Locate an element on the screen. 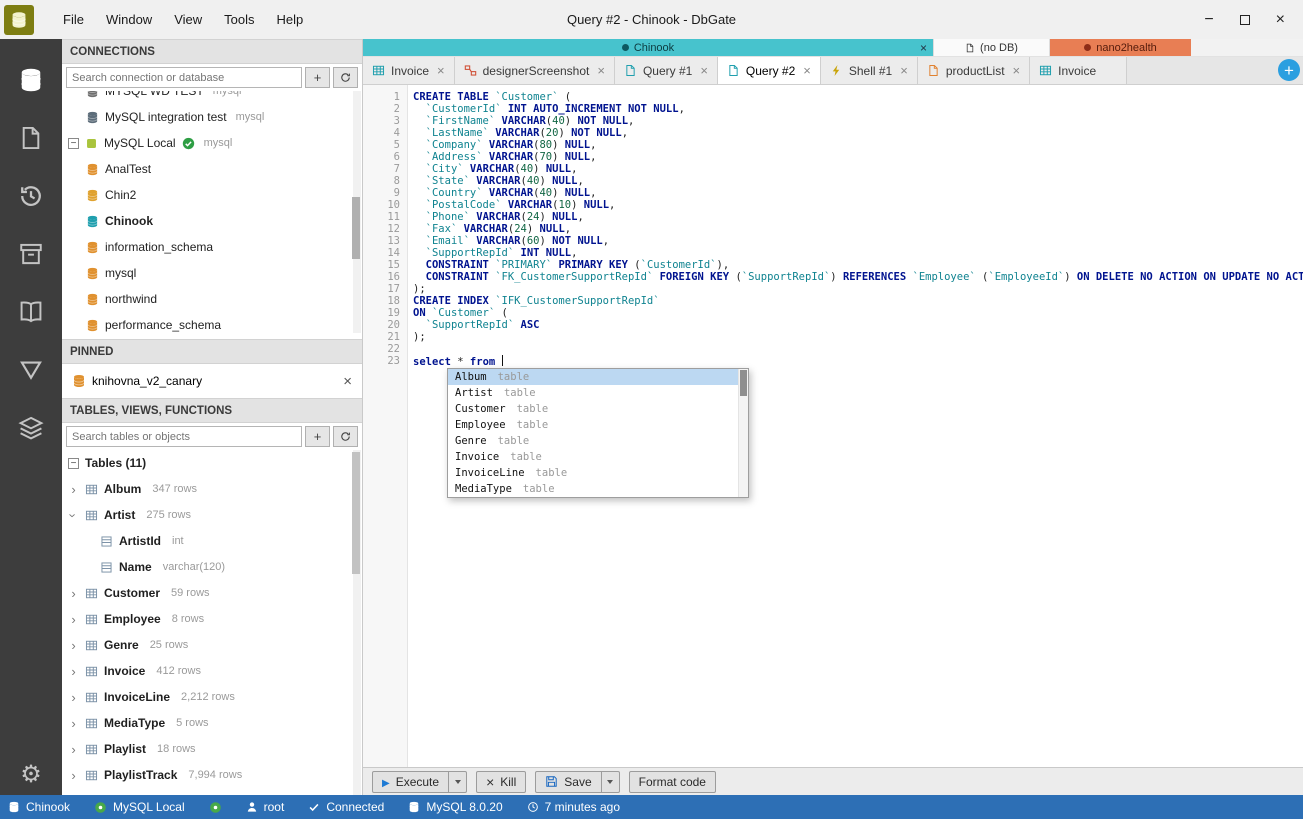  database-tree-item: performance_schema is located at coordinates (212, 322).